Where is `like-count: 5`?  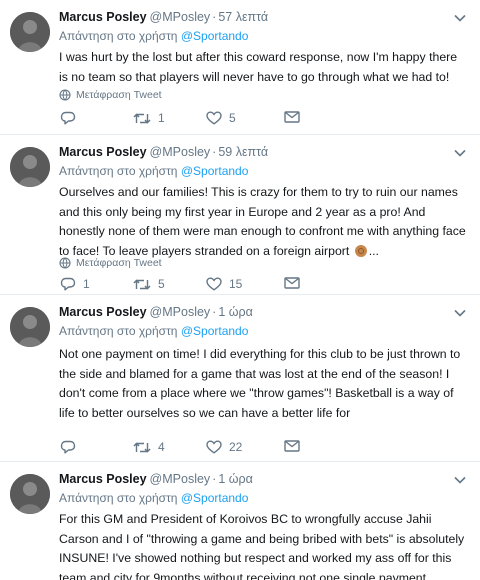 like-count: 5 is located at coordinates (232, 118).